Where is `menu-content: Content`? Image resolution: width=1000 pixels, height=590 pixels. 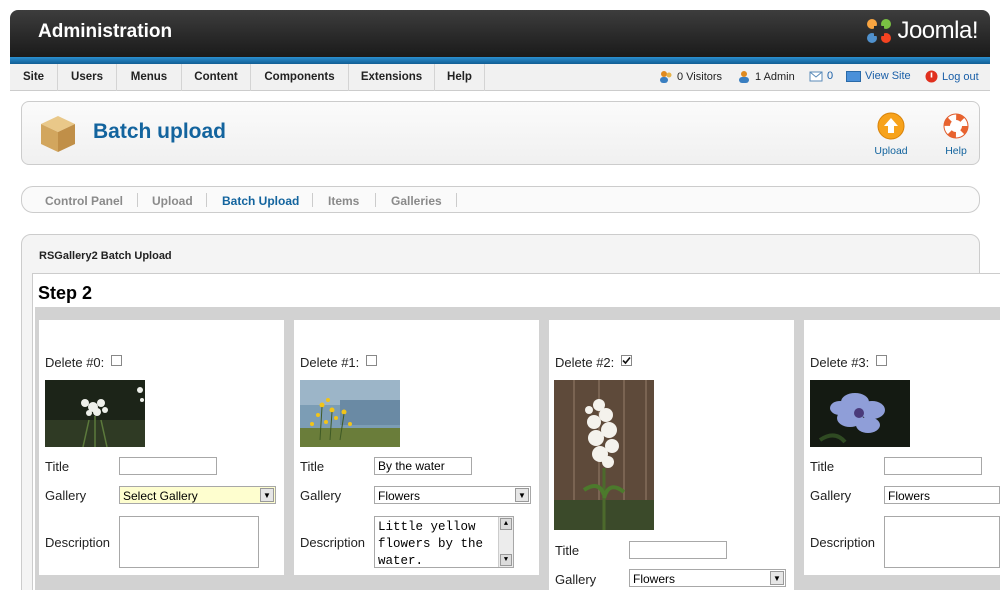
menu-content: Content is located at coordinates (216, 77).